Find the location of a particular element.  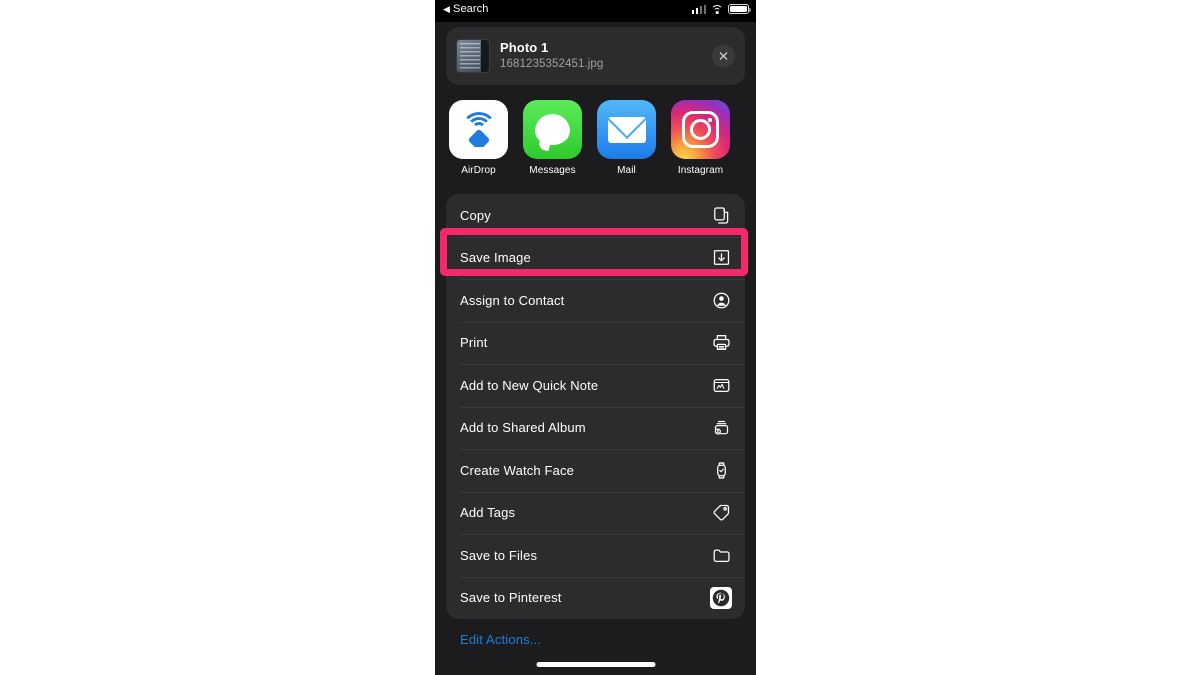

action-label: Save Image is located at coordinates (495, 258).